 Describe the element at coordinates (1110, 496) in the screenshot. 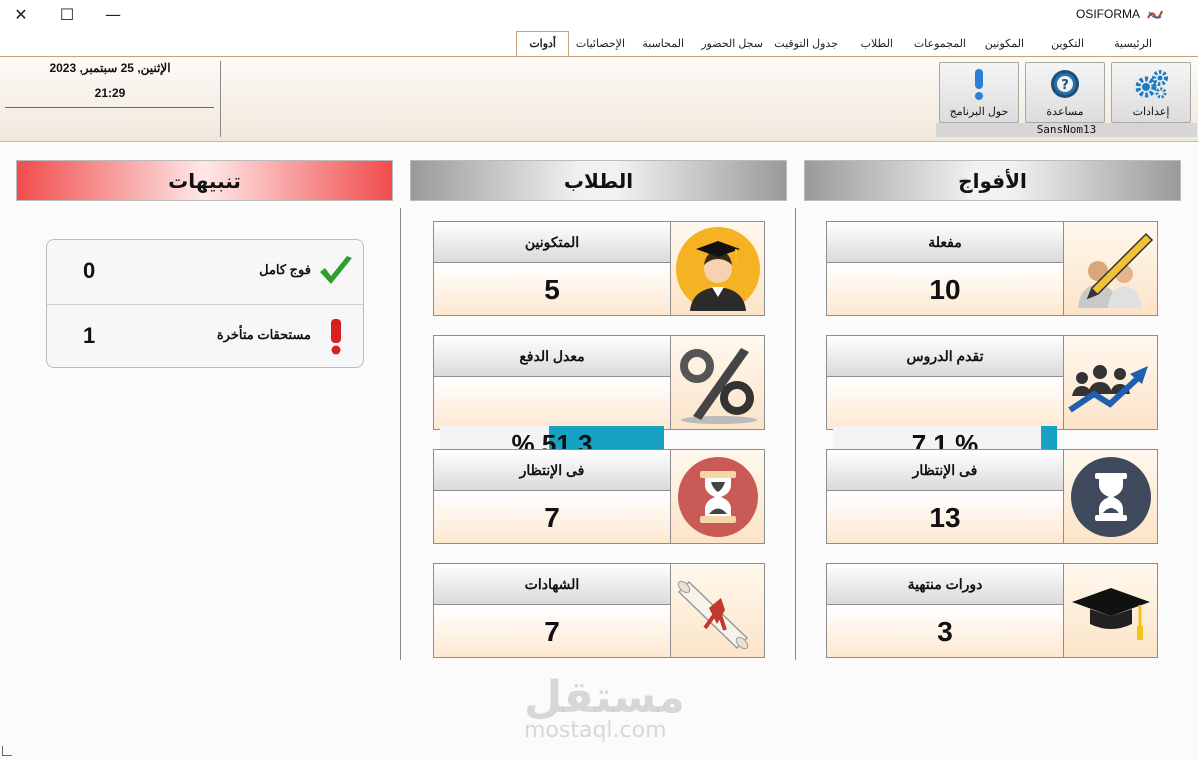

I see `hourglass-icon` at that location.